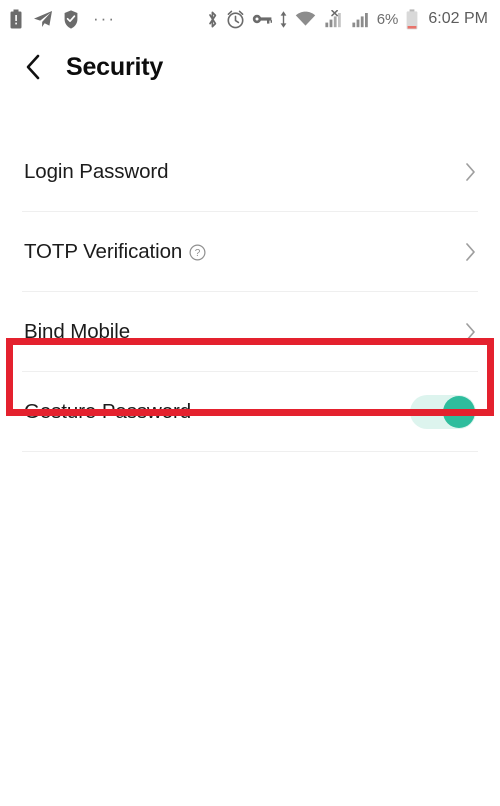 The height and width of the screenshot is (806, 500). I want to click on status-clock: 6:02 PM, so click(458, 18).